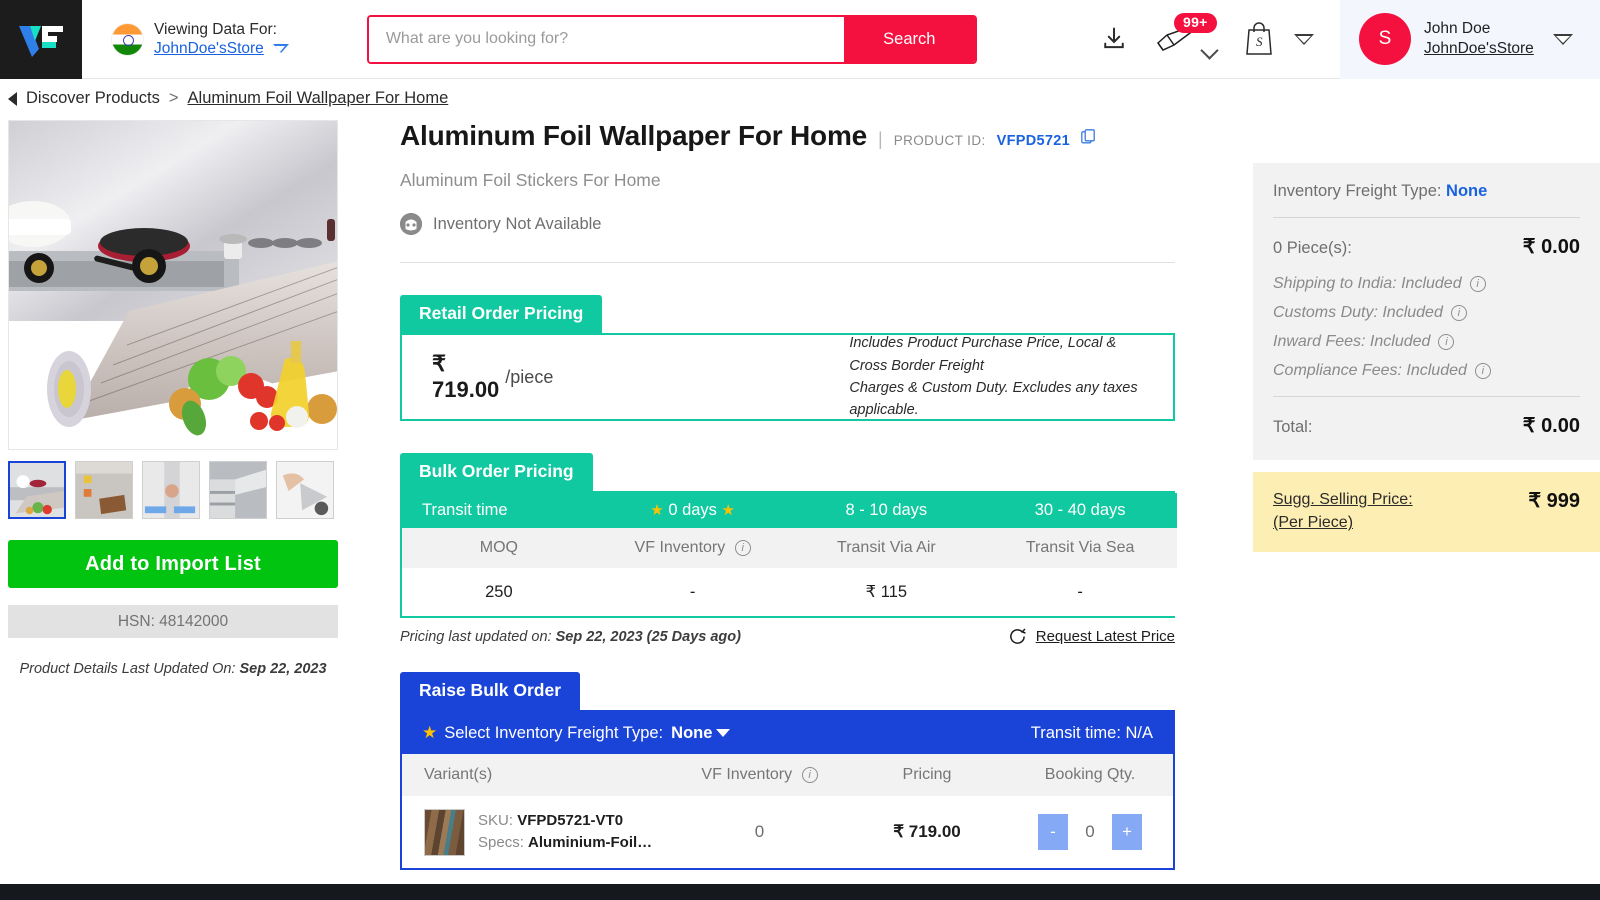 This screenshot has height=900, width=1600. I want to click on pricing-last-updated-label: Pricing last updated on:, so click(476, 636).